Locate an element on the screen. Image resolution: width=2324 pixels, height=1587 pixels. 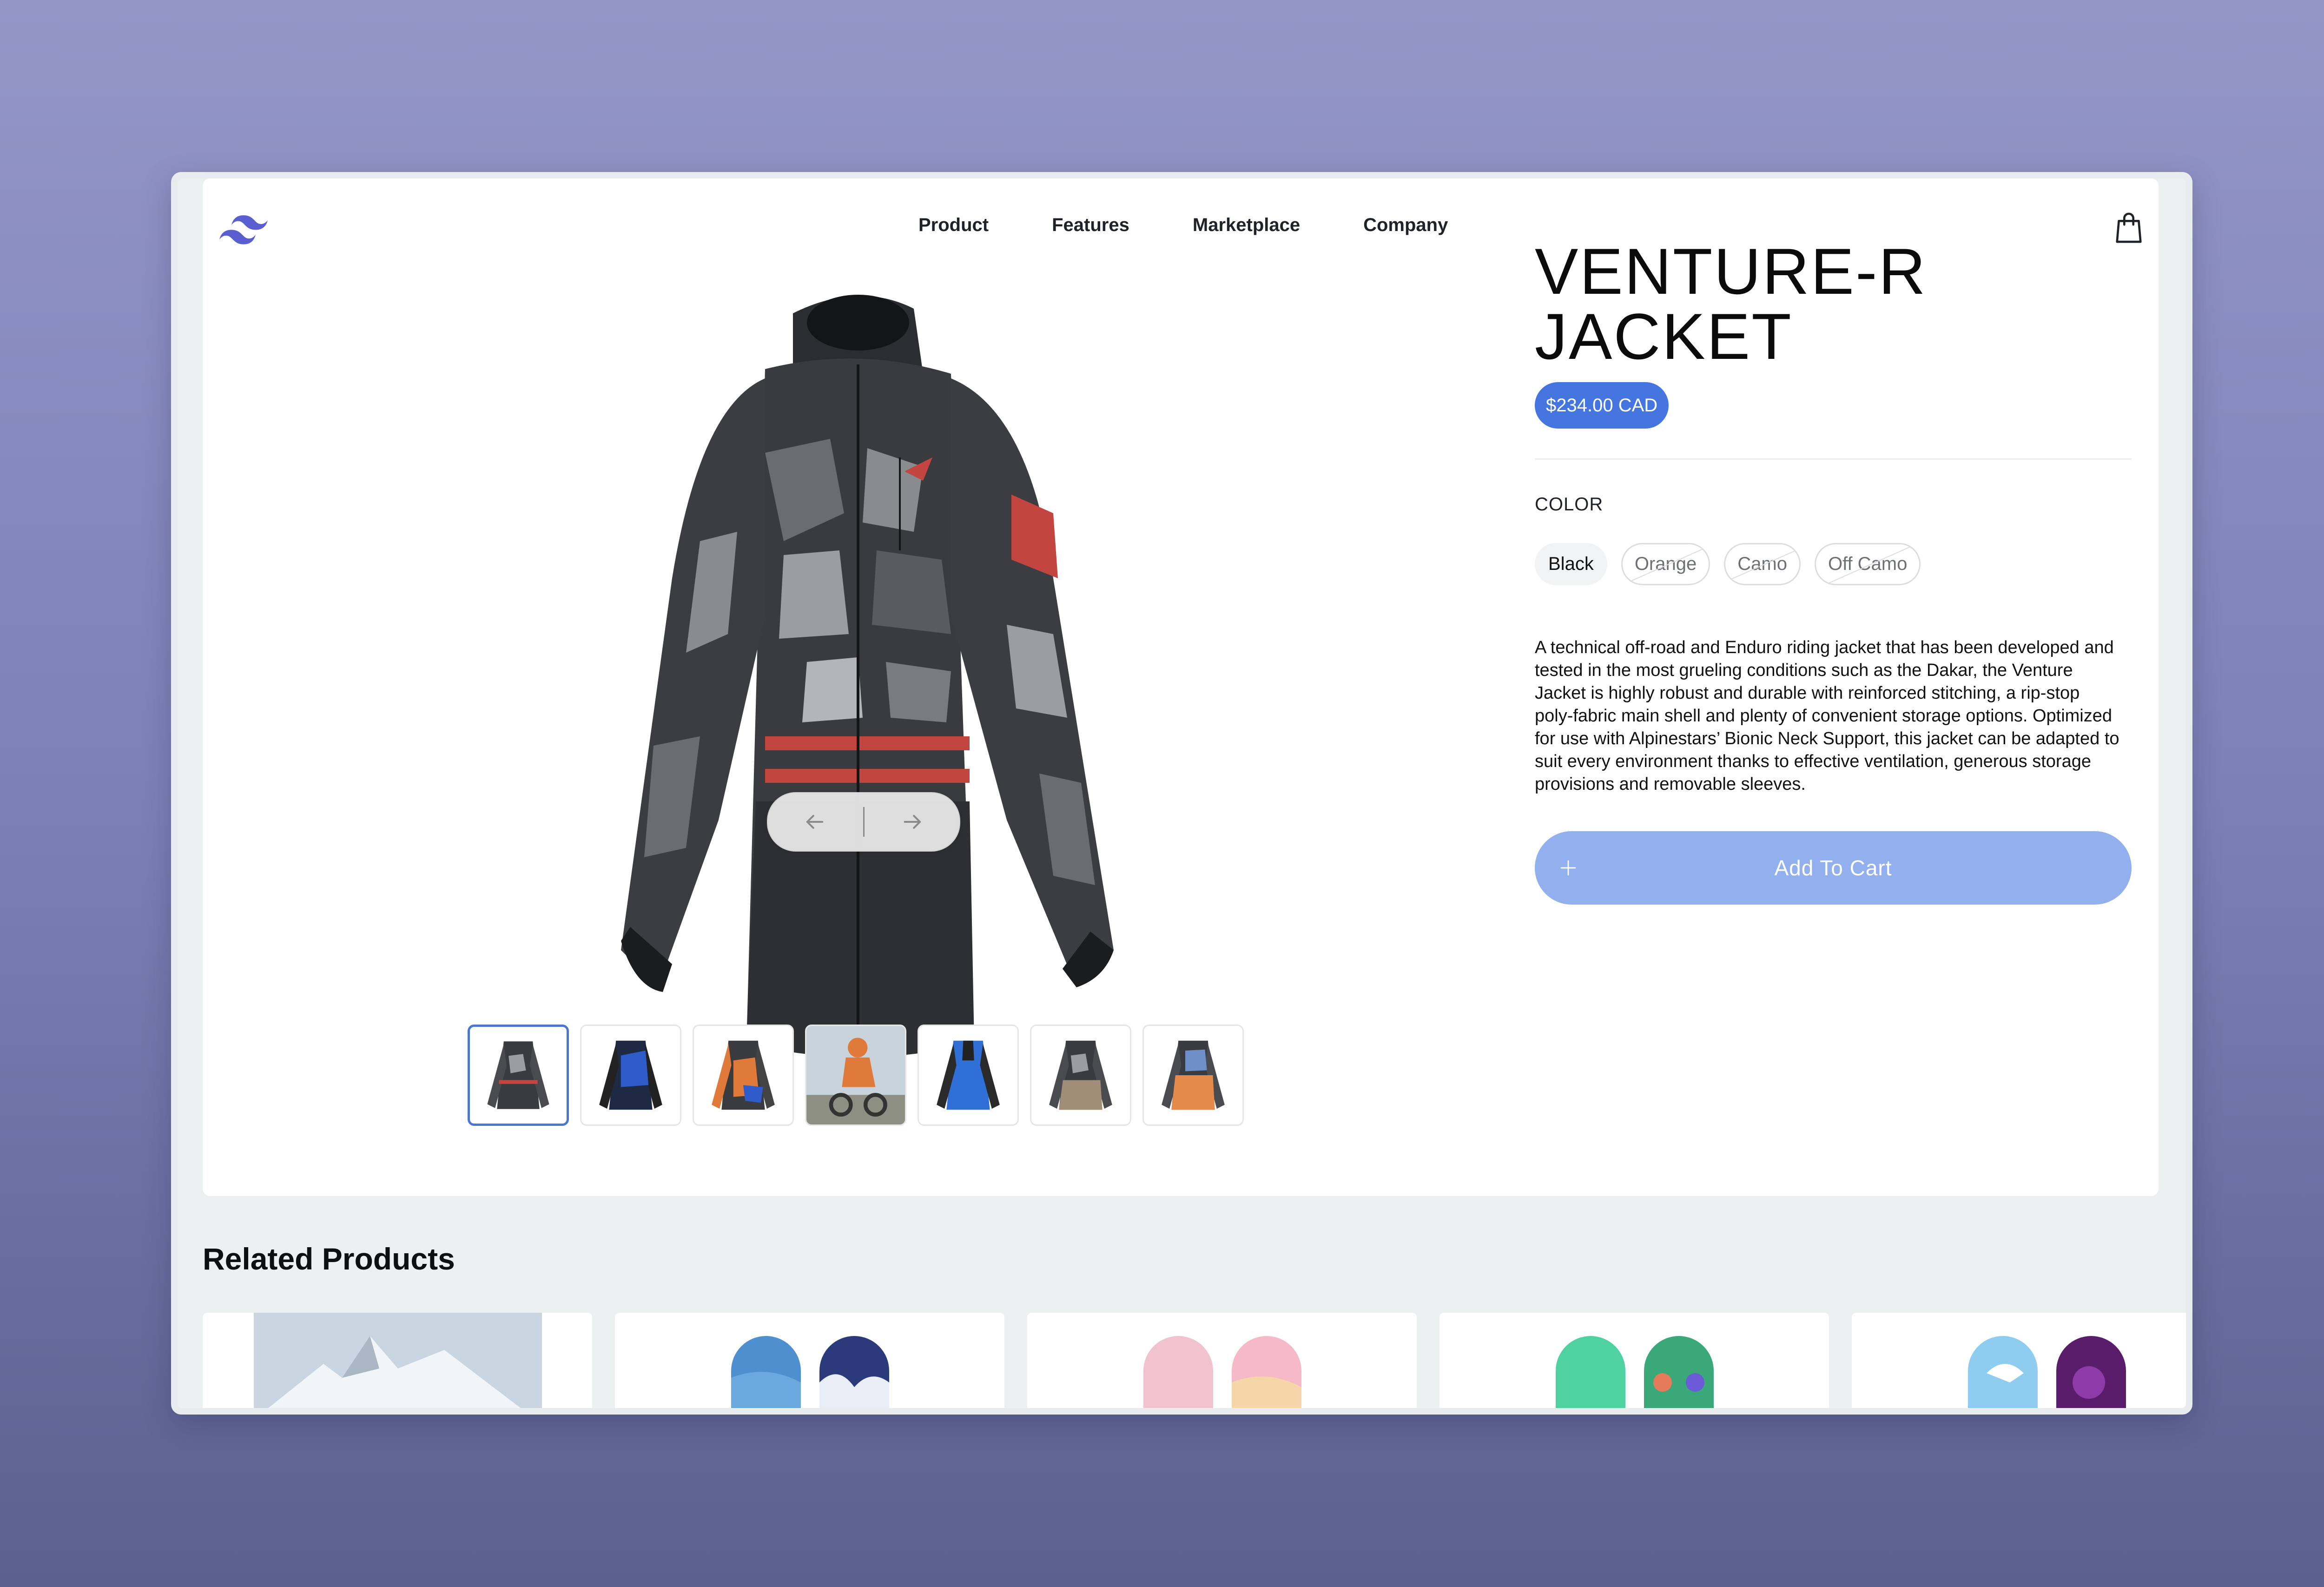
related-products-grid is located at coordinates (1194, 1360).